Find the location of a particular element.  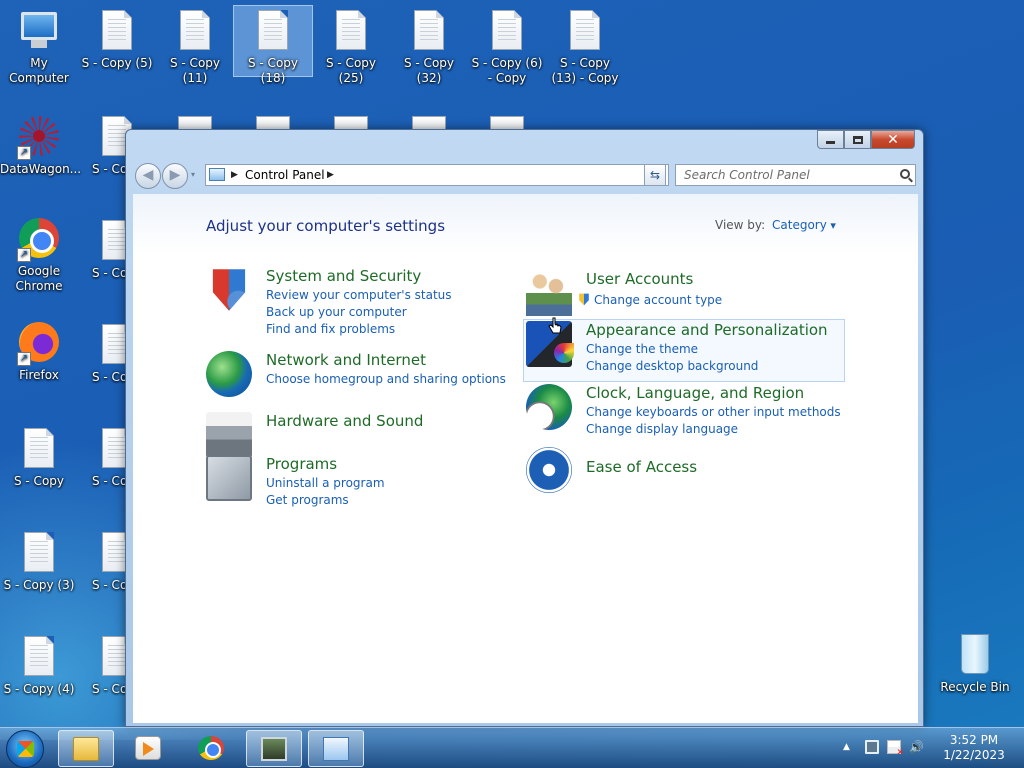

taskbar-google-chrome is located at coordinates (212, 748).